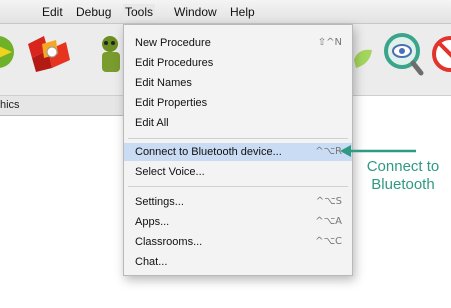 The width and height of the screenshot is (451, 308). Describe the element at coordinates (52, 12) in the screenshot. I see `menu-edit: Edit` at that location.